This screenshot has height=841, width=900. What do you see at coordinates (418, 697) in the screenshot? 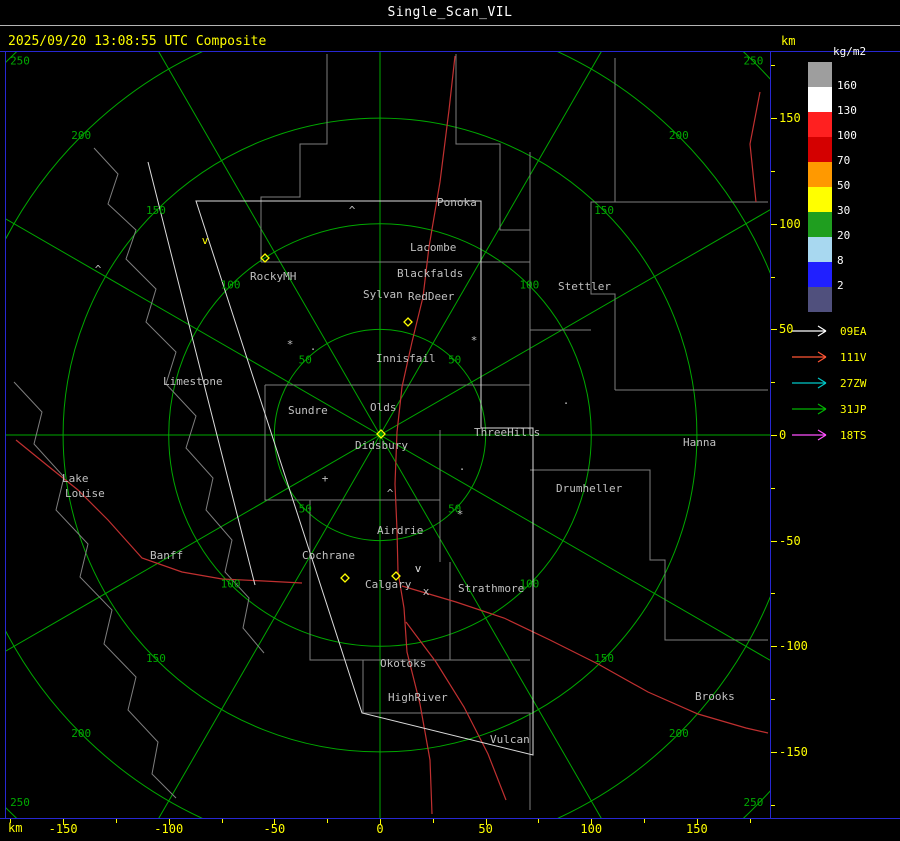
I see `city-label: HighRiver` at bounding box center [418, 697].